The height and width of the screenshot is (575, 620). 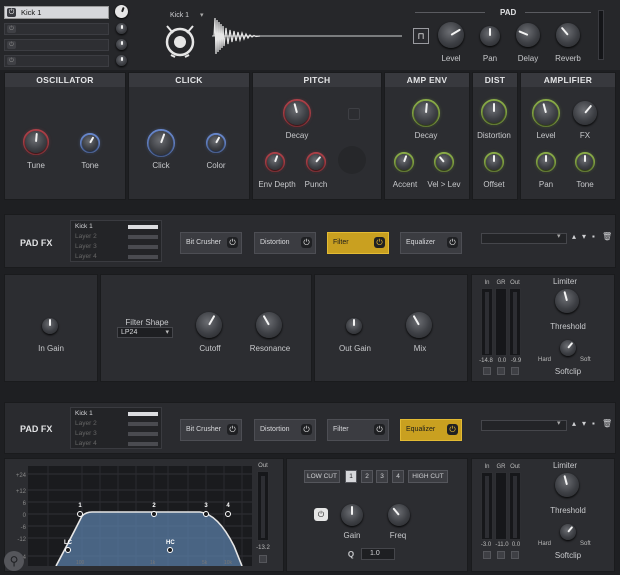 I want to click on pad-fx-2-filter-button: Filter ⏻, so click(x=358, y=430).